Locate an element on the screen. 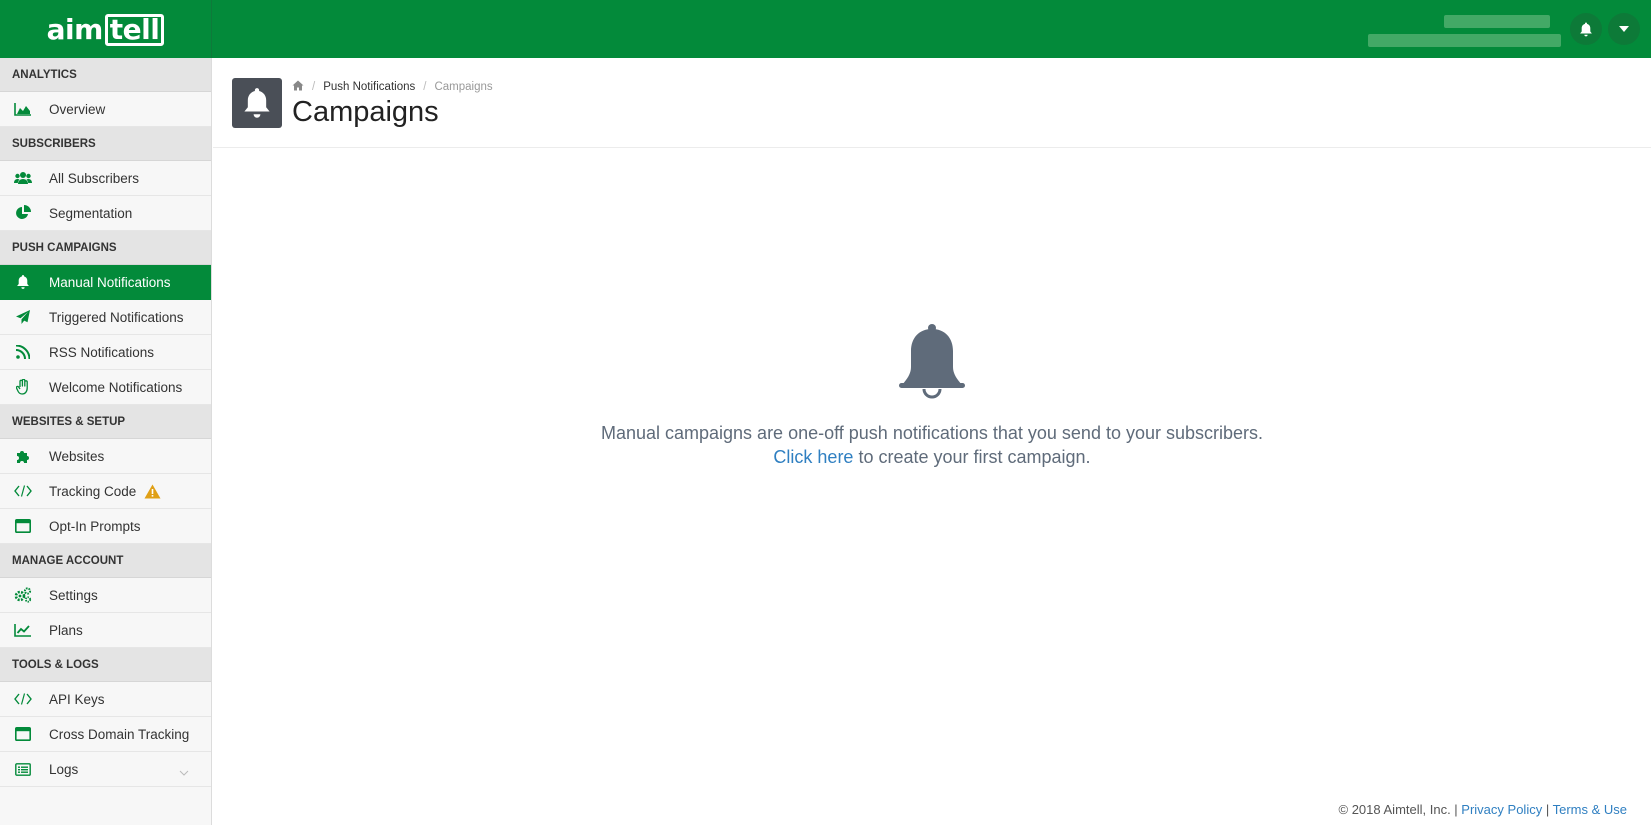  users-icon is located at coordinates (23, 178).